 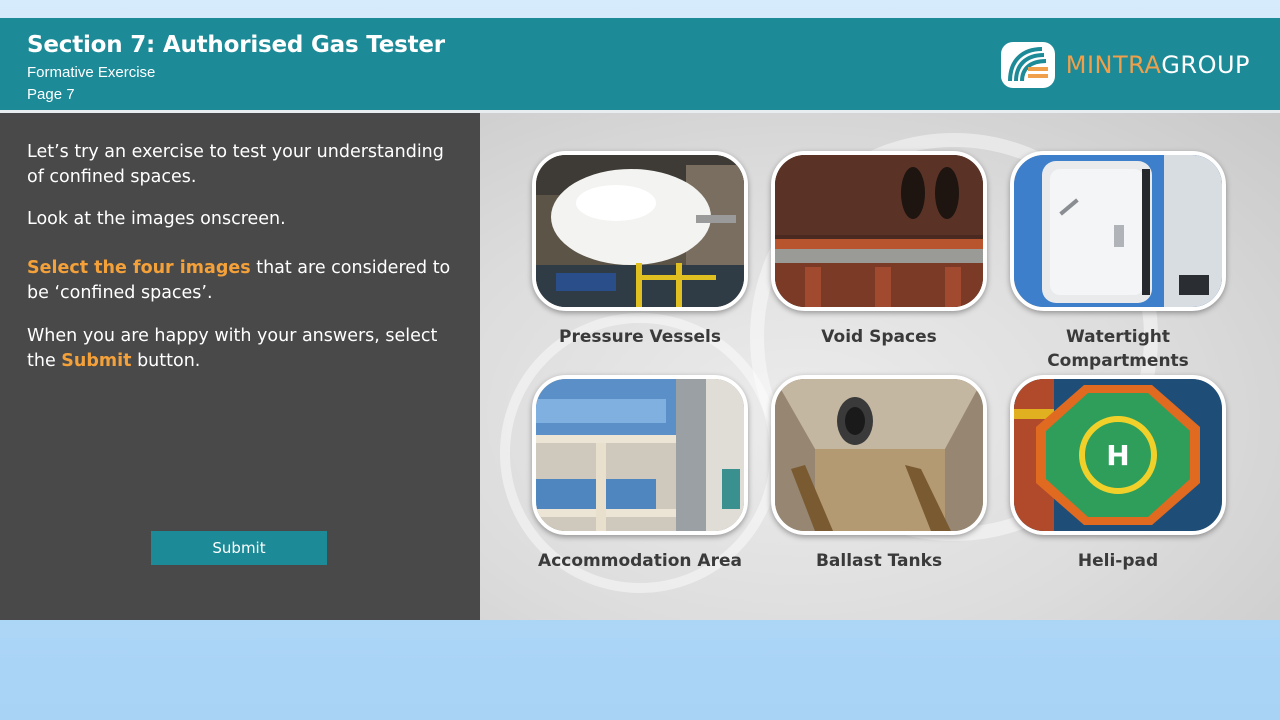 What do you see at coordinates (166, 361) in the screenshot?
I see `instruction-submit-after: button.` at bounding box center [166, 361].